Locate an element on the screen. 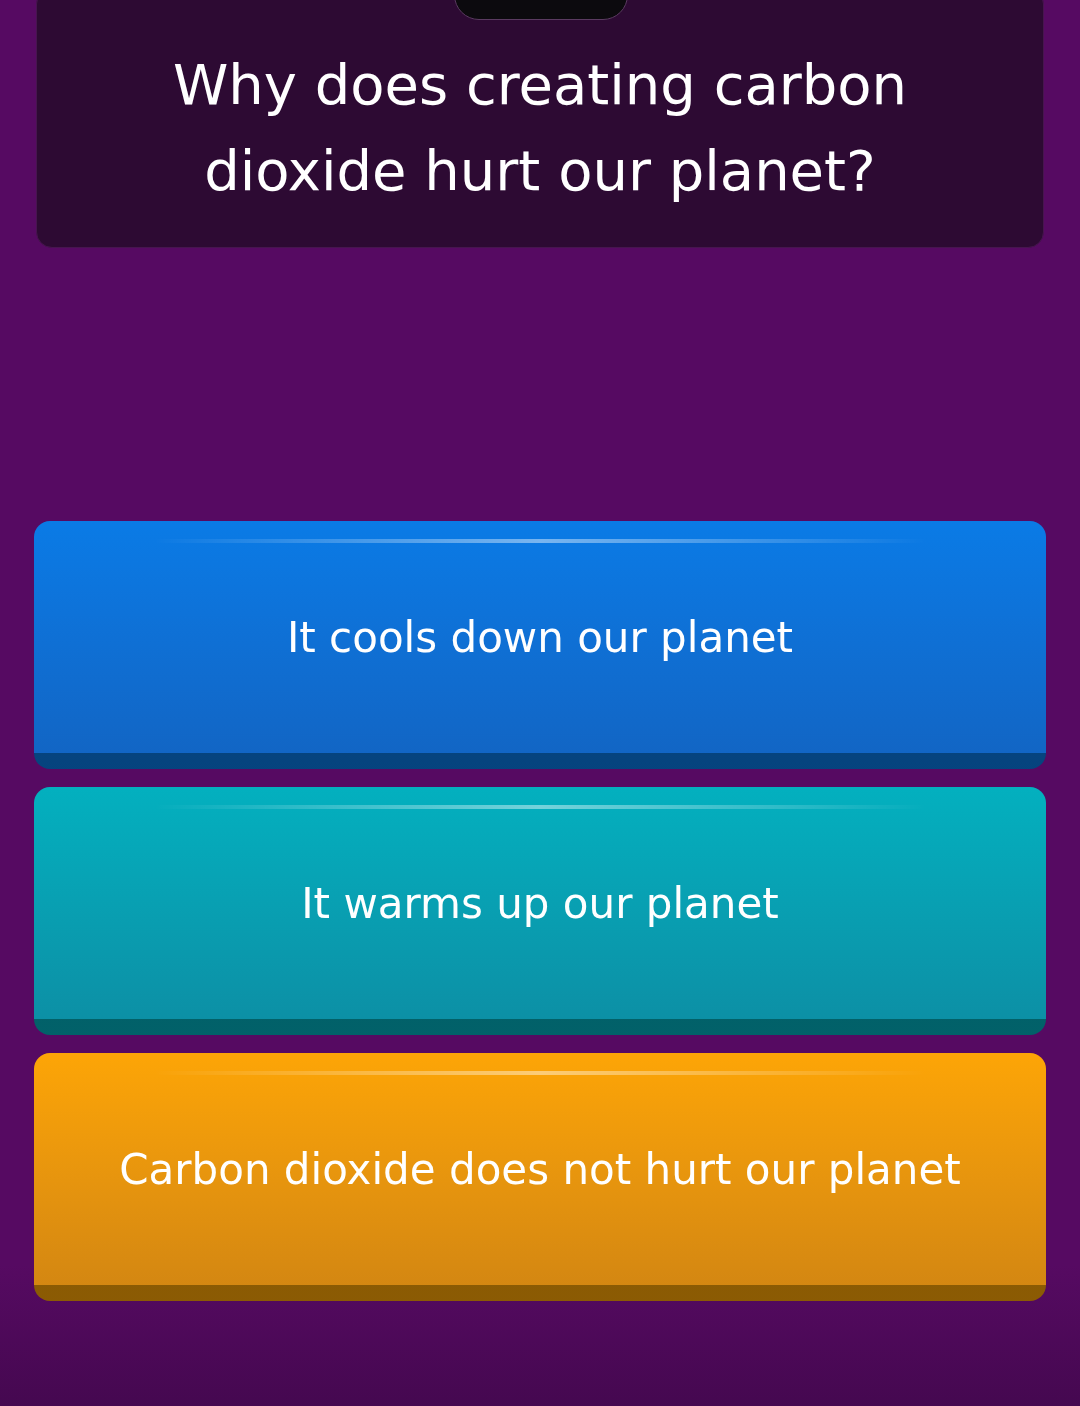  question-text: Why does creating carbon dioxide hurt our planet? is located at coordinates (540, 128).